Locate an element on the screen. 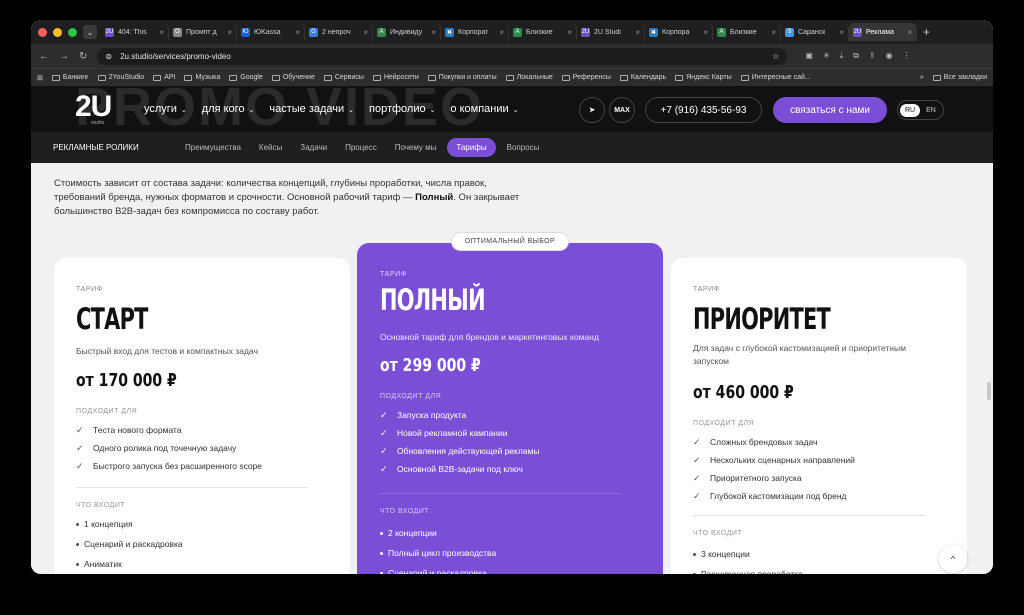  menu-item: услуги ⌄ is located at coordinates (165, 109).